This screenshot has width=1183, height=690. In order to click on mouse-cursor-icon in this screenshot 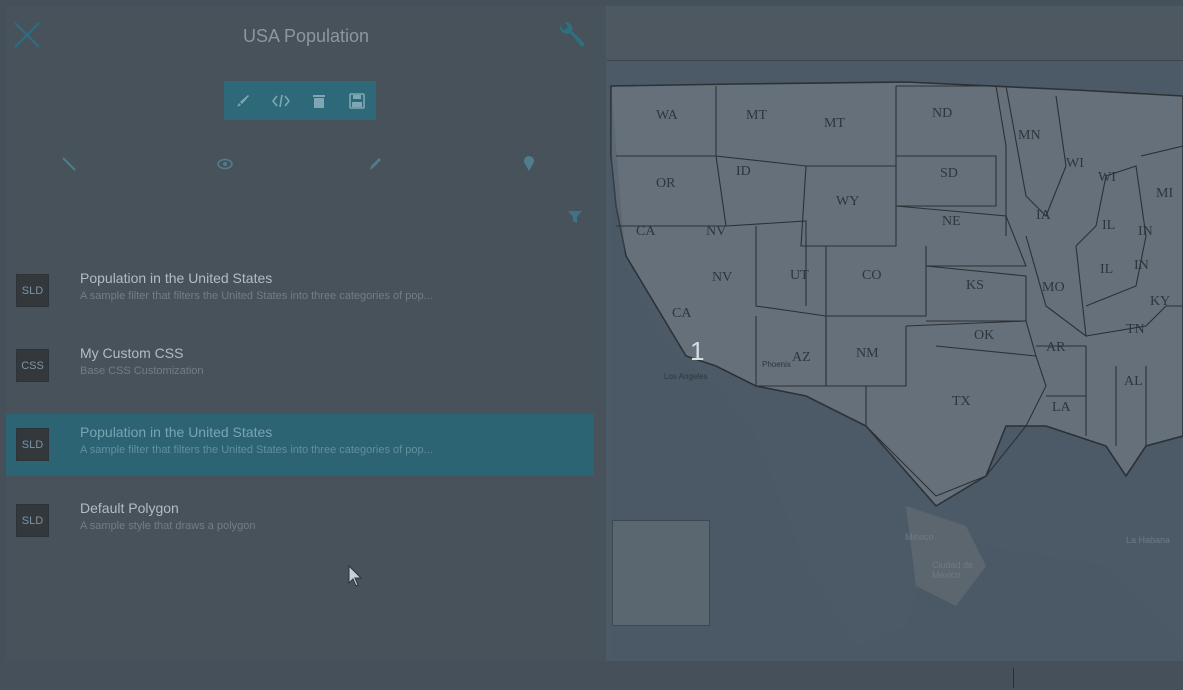, I will do `click(356, 579)`.